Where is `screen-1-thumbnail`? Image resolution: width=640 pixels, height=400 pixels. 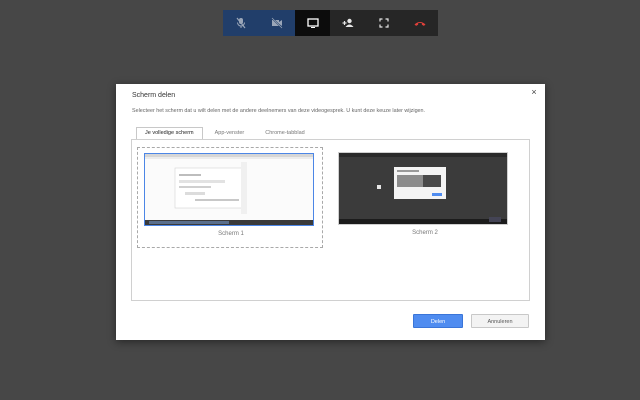
screen-1-thumbnail is located at coordinates (229, 189).